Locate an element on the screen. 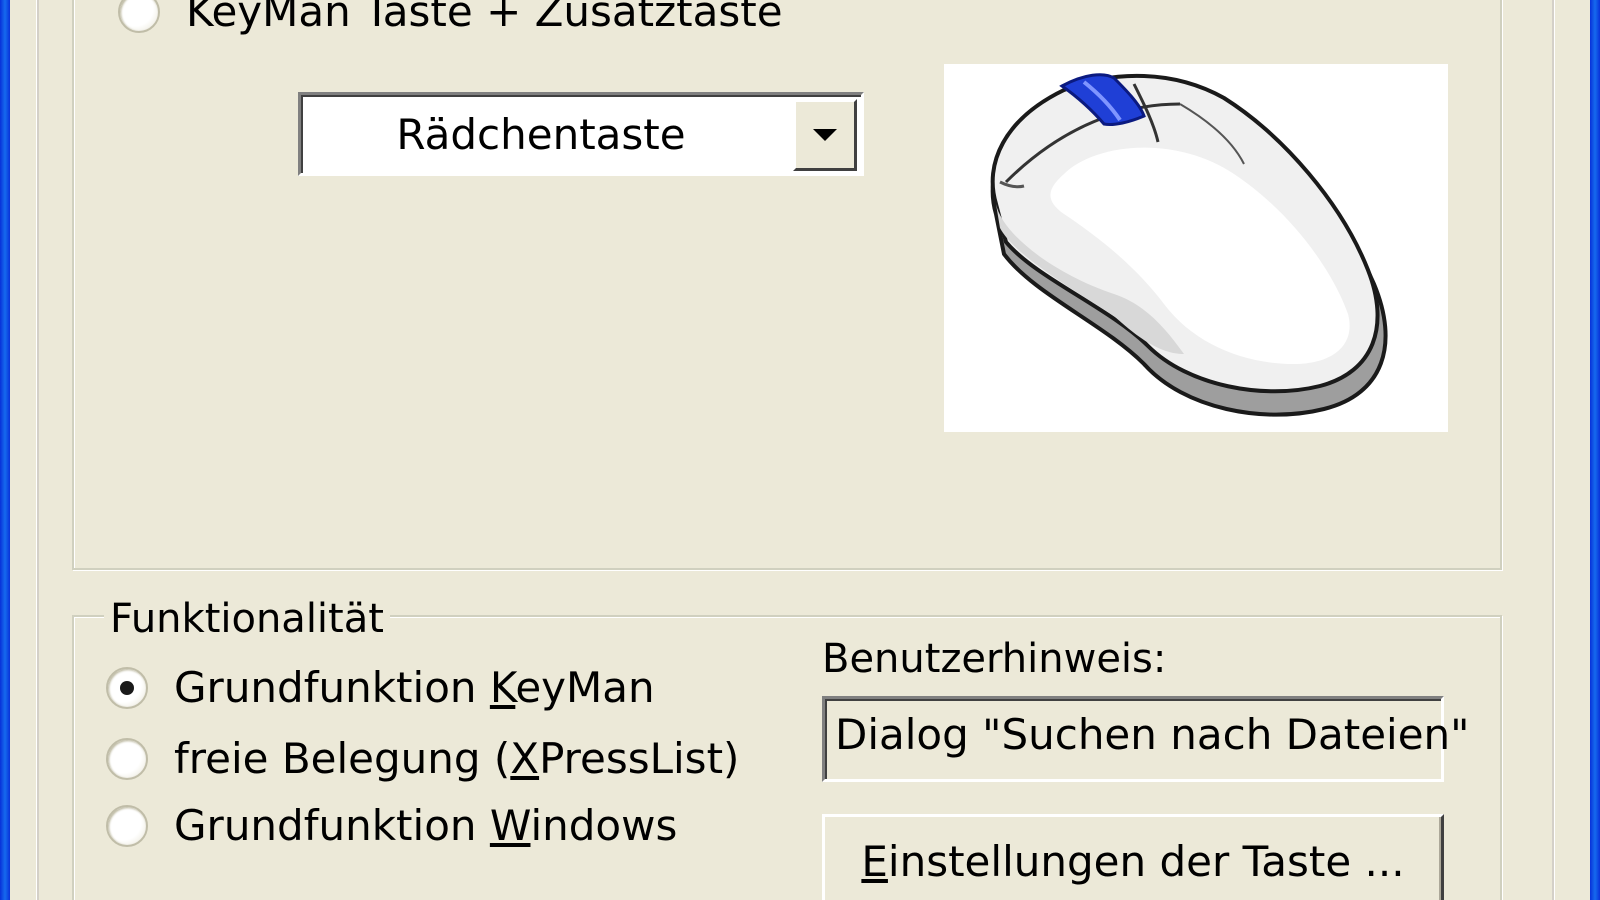  mouse-button-select: Rädchentaste is located at coordinates (581, 134).